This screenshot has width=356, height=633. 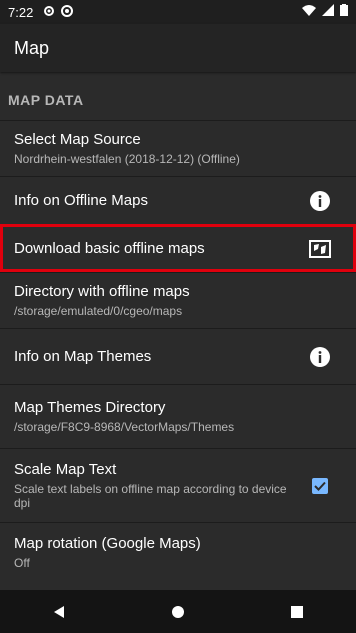 I want to click on info-offline-maps-item: Info on Offline Maps, so click(x=178, y=200).